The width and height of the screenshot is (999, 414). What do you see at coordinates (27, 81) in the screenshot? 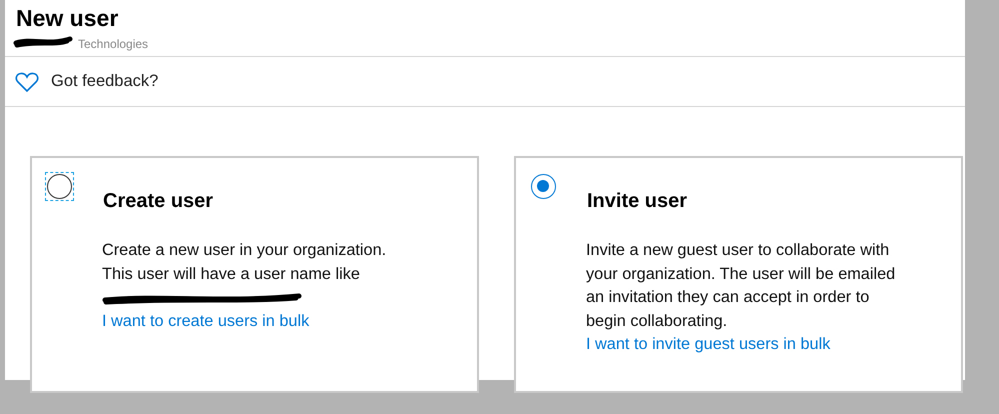
I see `heart-icon` at bounding box center [27, 81].